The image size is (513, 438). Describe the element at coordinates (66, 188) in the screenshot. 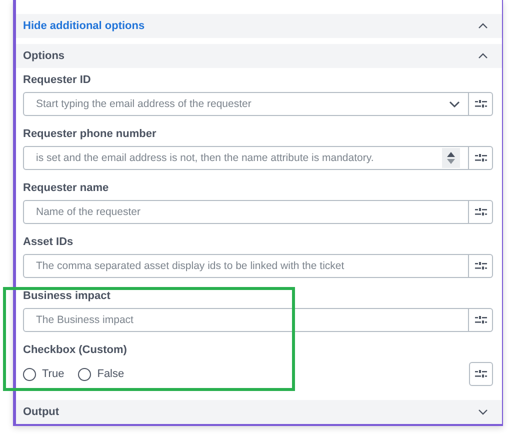

I see `field-label: Requester name` at that location.